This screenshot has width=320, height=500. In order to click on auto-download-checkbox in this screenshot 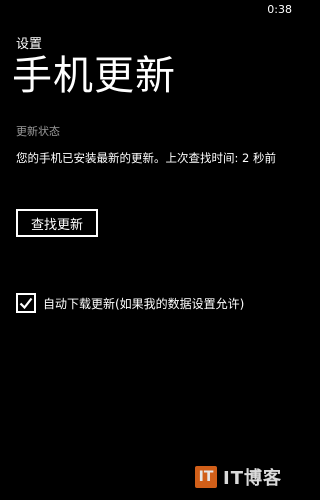, I will do `click(26, 303)`.